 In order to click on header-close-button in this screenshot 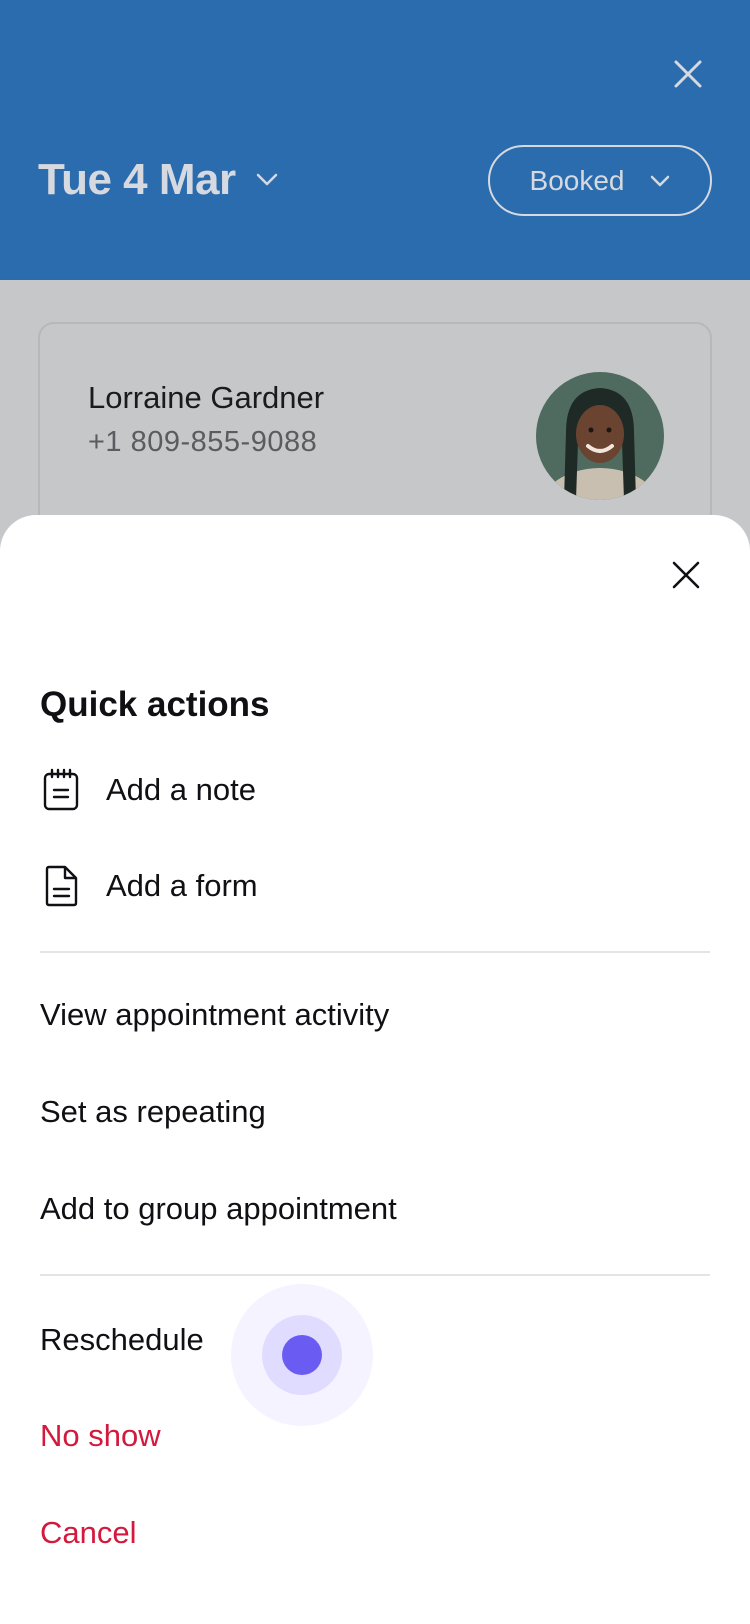, I will do `click(688, 74)`.